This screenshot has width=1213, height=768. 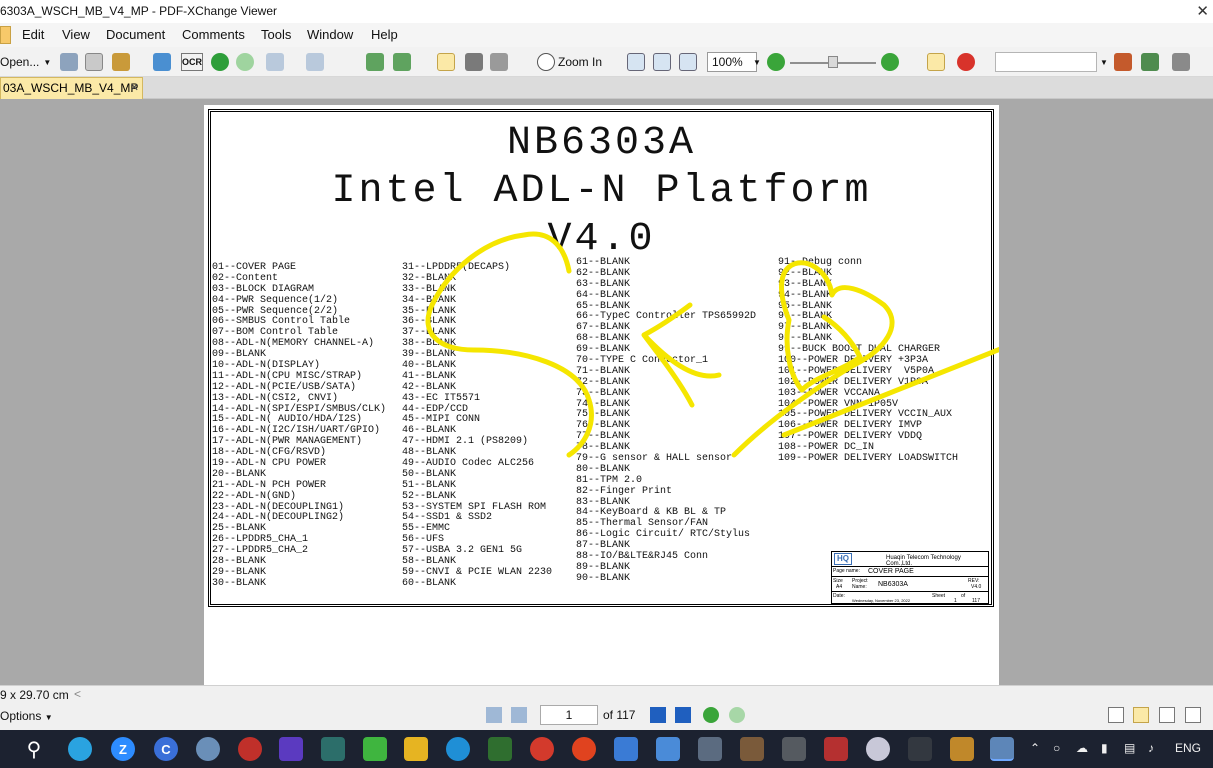 I want to click on chrome-icon, so click(x=542, y=749).